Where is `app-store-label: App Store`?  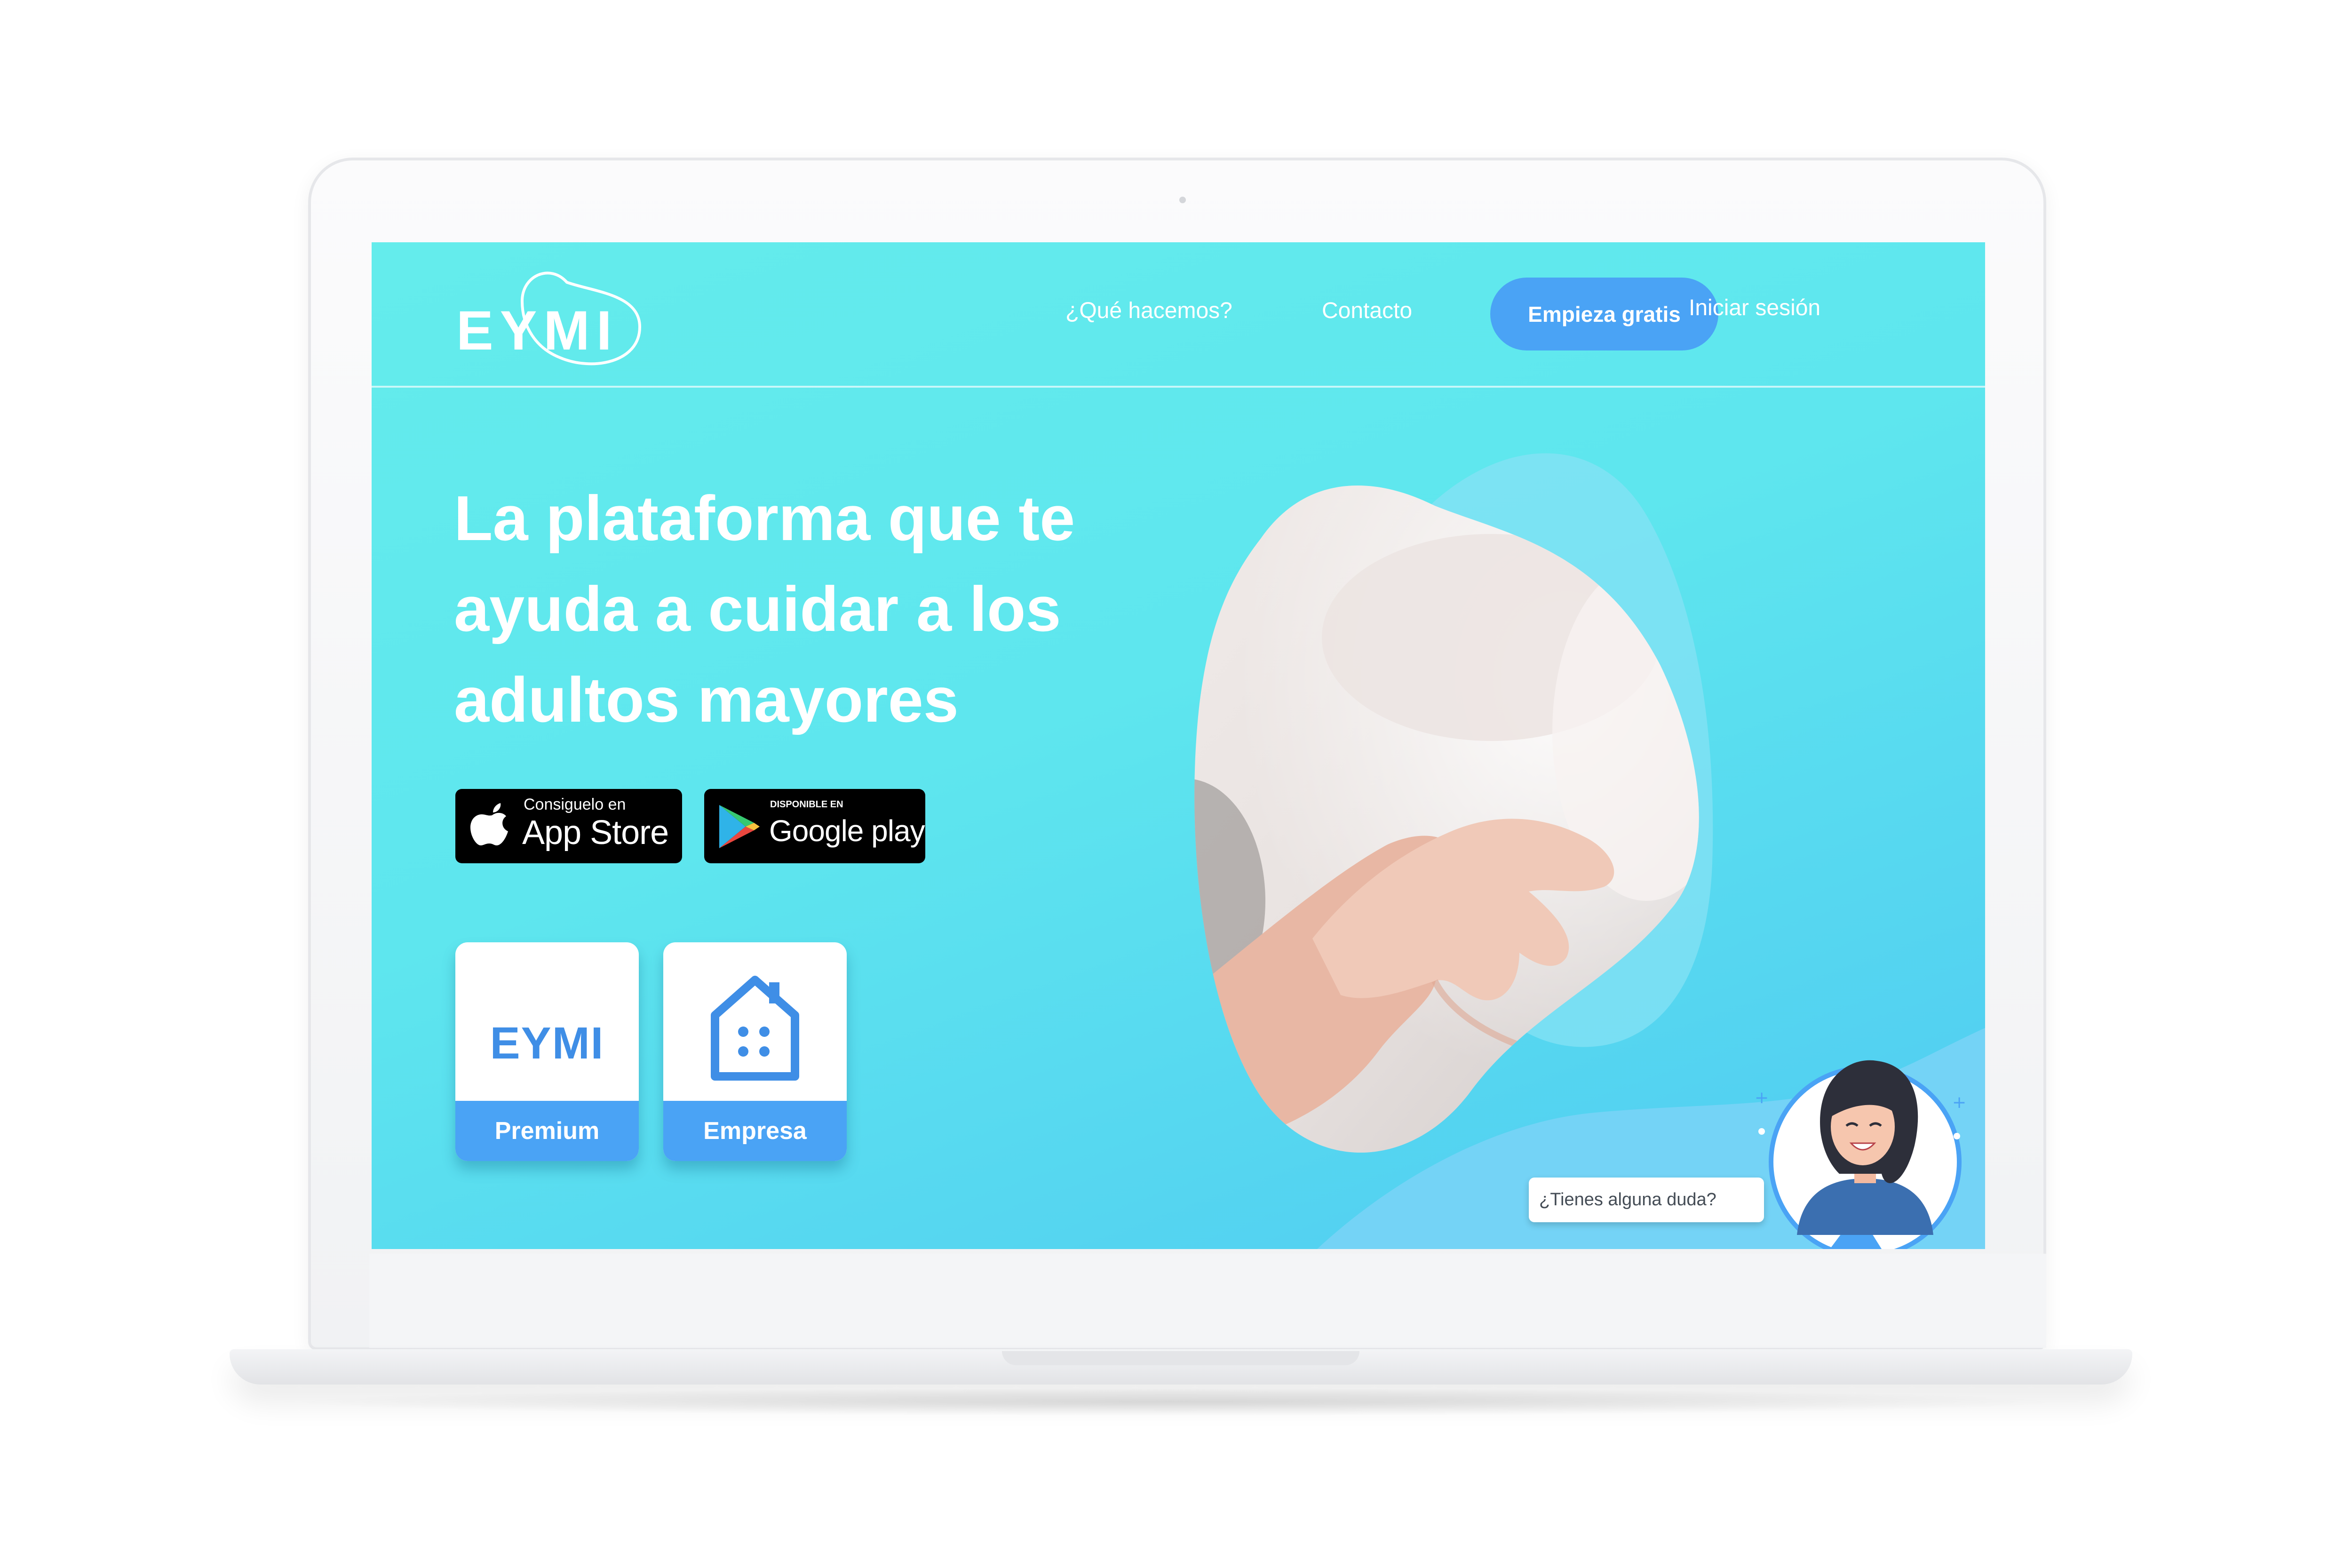 app-store-label: App Store is located at coordinates (595, 833).